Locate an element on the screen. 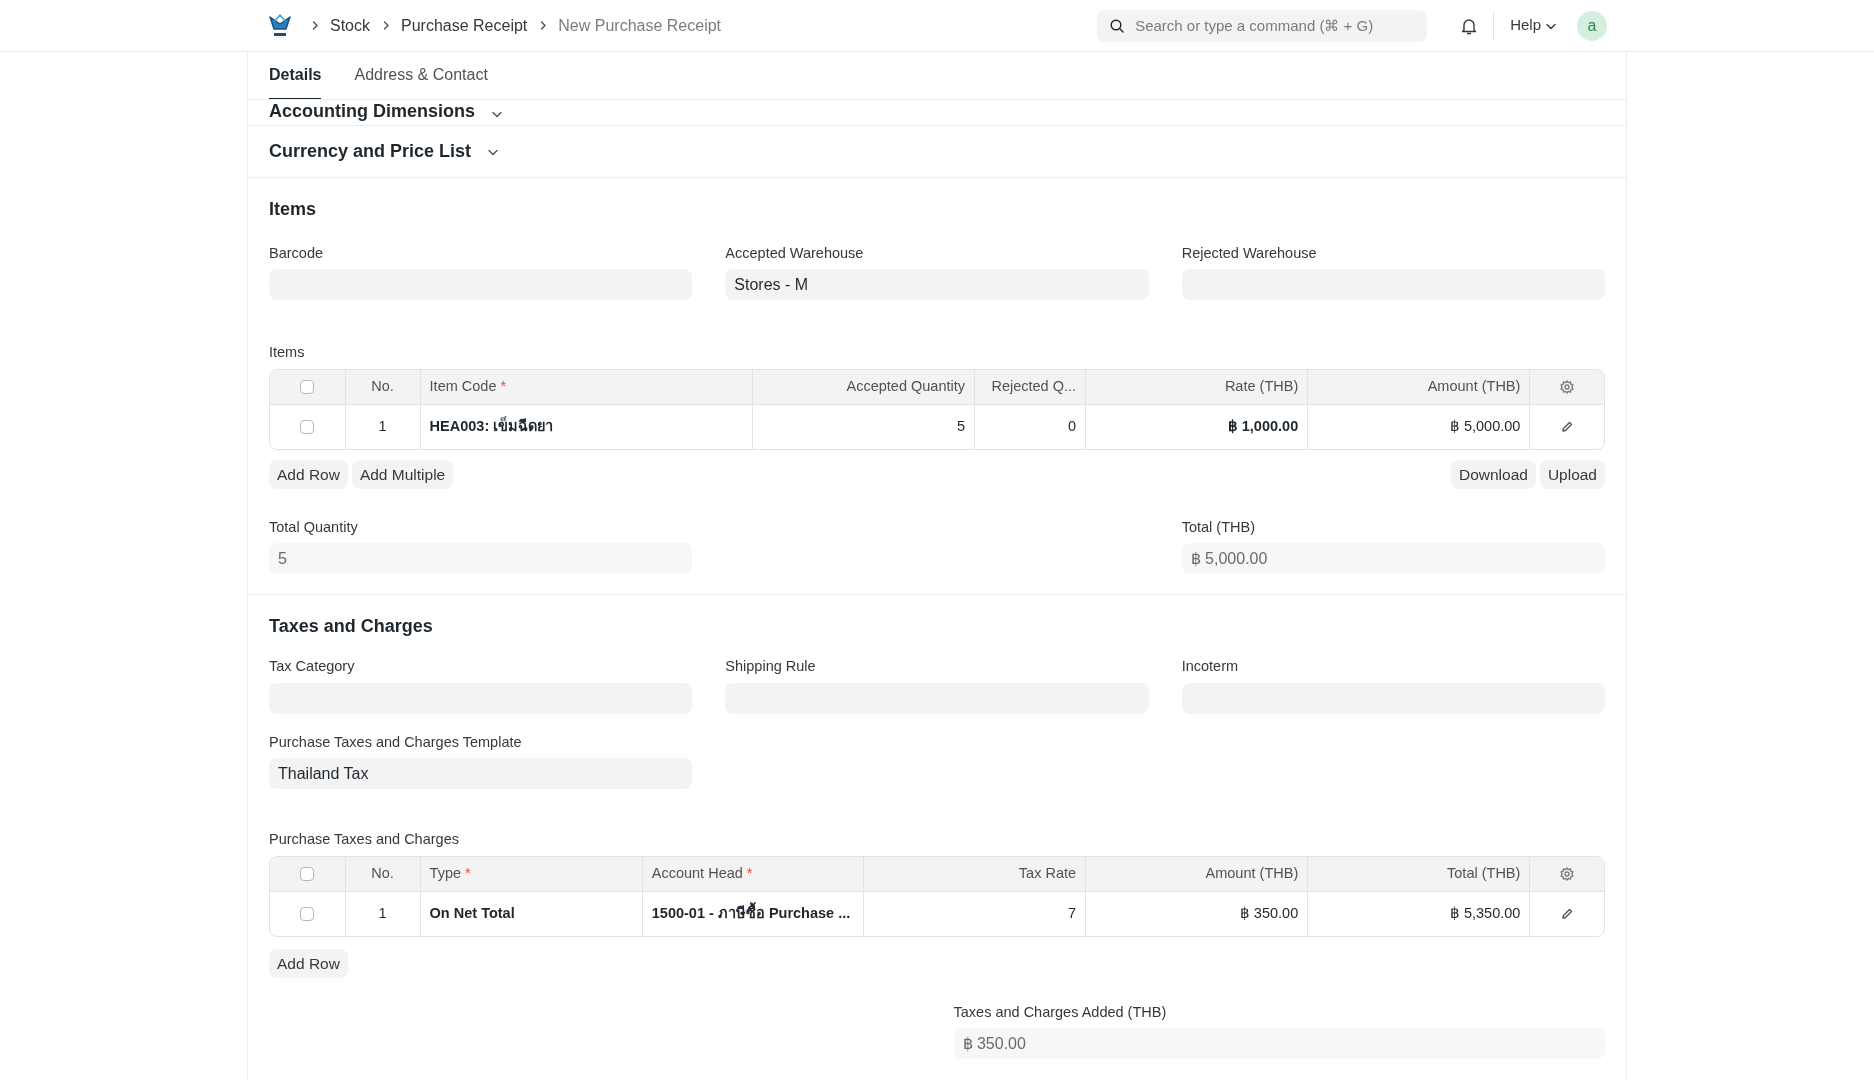  table-cell: ฿ 1,000.00 is located at coordinates (1263, 426).